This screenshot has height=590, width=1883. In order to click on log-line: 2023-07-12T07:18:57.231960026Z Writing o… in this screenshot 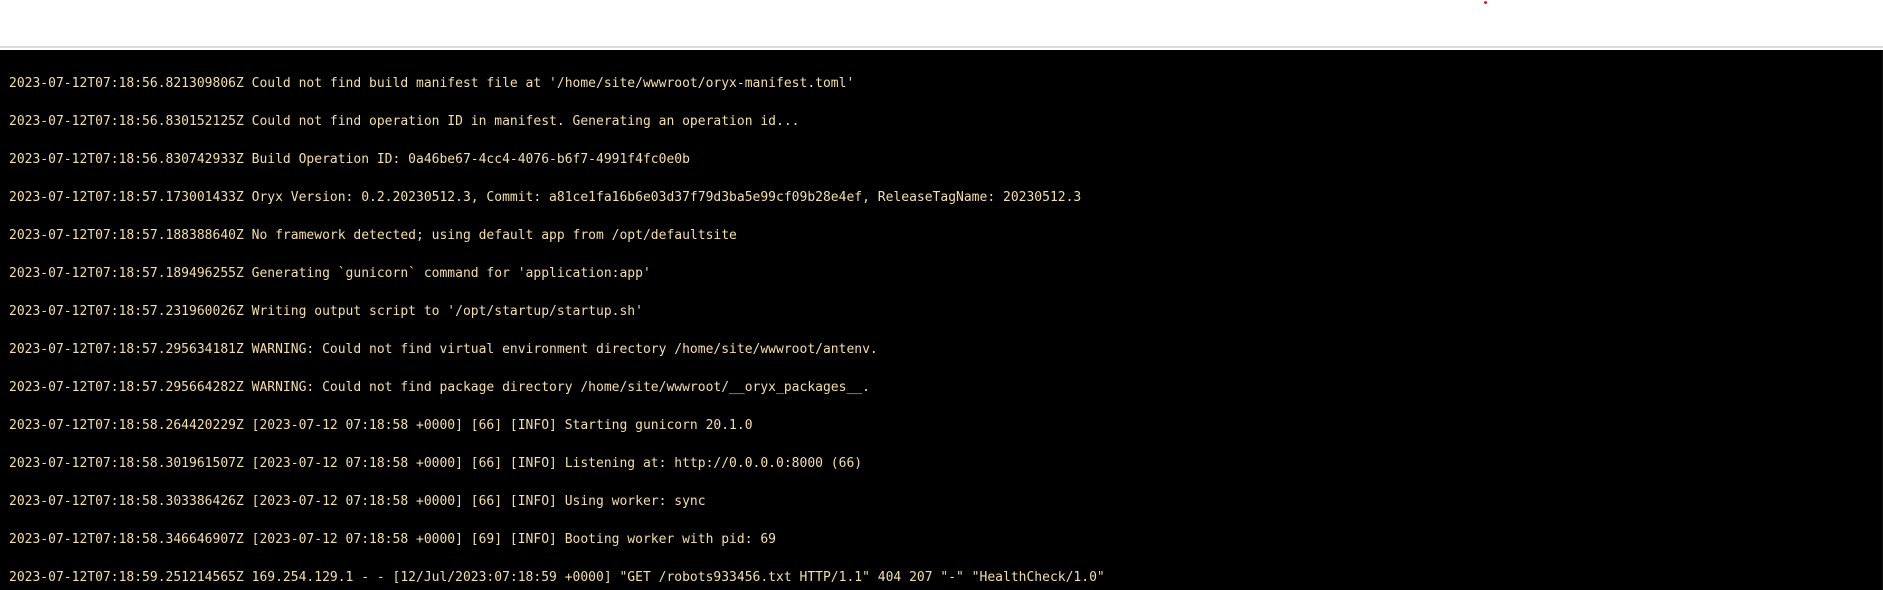, I will do `click(326, 311)`.